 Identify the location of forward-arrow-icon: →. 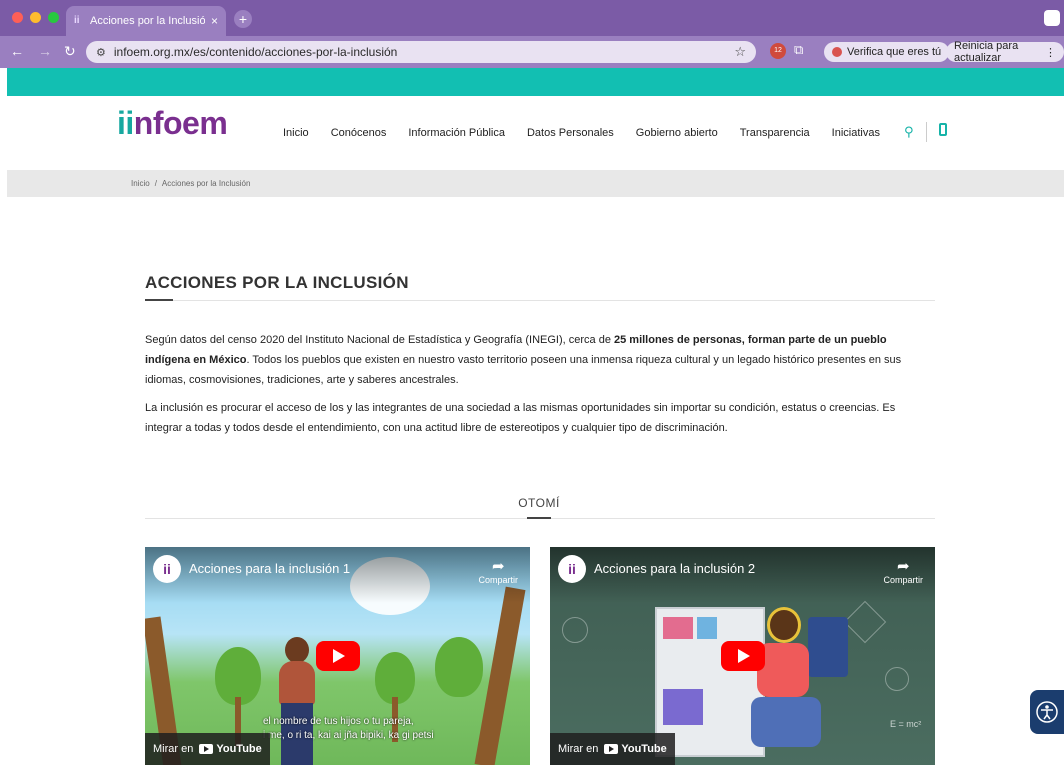
(45, 51).